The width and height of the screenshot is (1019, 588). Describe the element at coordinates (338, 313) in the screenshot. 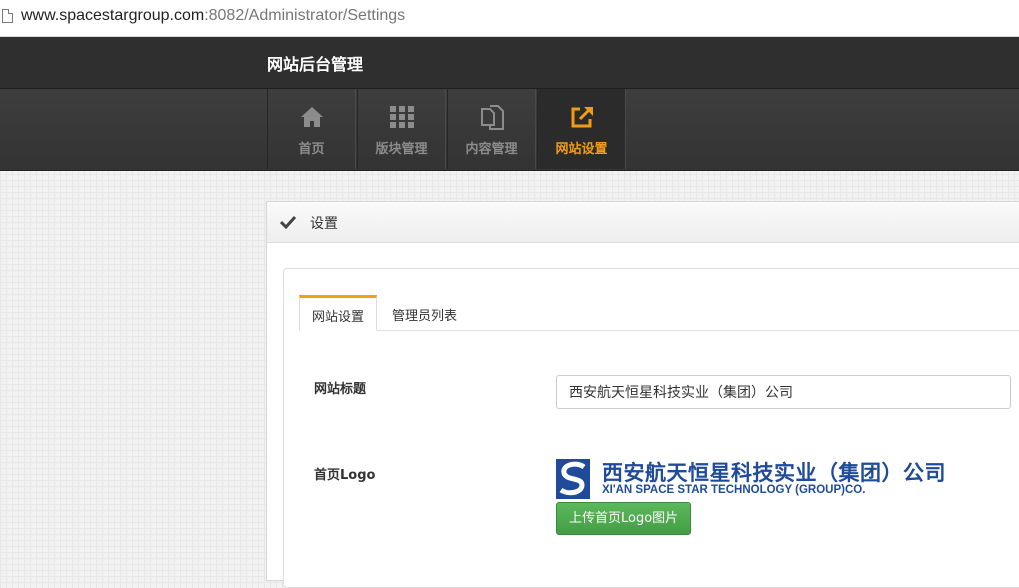

I see `tab-site-settings: 网站设置` at that location.